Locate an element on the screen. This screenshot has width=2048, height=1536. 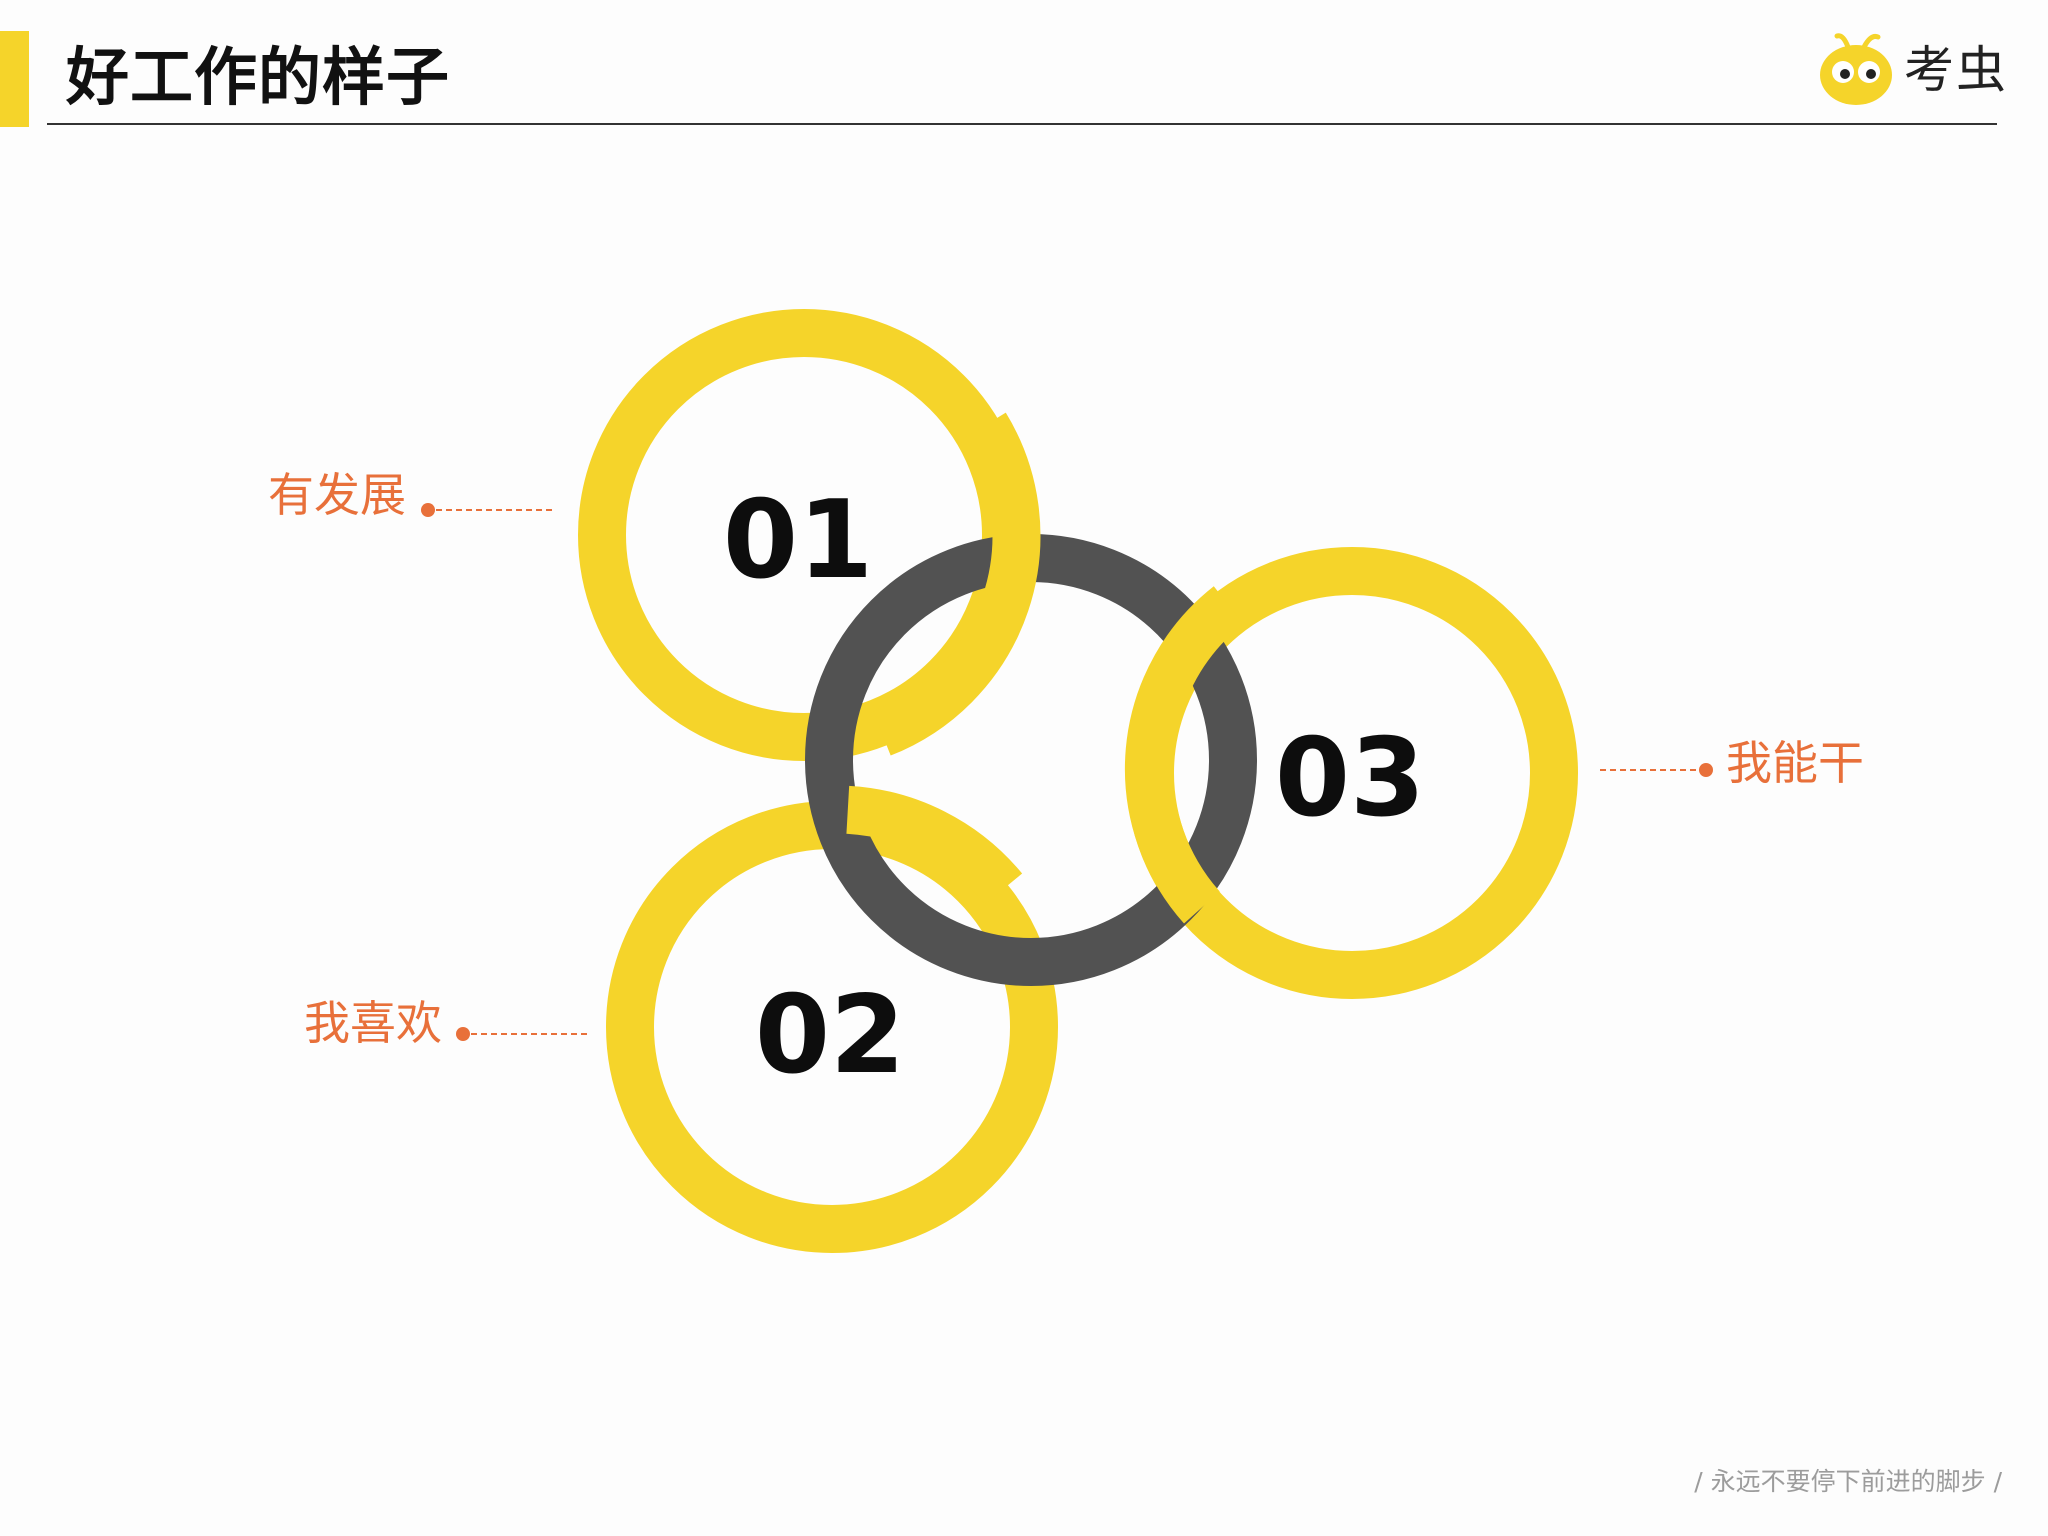
footer-slogan: / 永远不要停下前进的脚步 / is located at coordinates (1848, 1481).